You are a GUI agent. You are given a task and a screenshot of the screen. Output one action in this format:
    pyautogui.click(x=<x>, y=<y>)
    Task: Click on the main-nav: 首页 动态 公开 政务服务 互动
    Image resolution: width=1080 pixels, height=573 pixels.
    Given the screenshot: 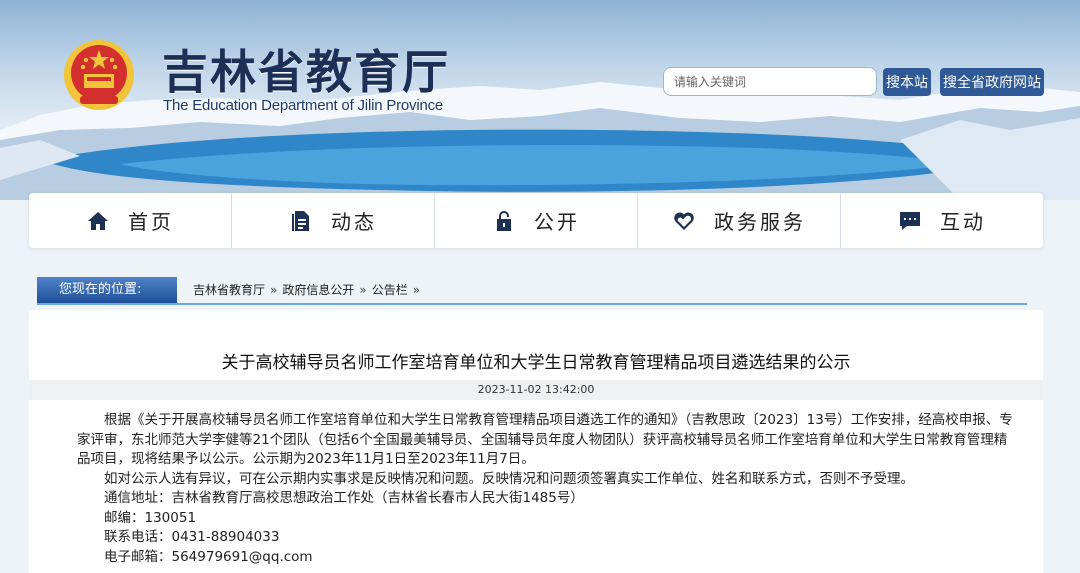 What is the action you would take?
    pyautogui.click(x=536, y=220)
    